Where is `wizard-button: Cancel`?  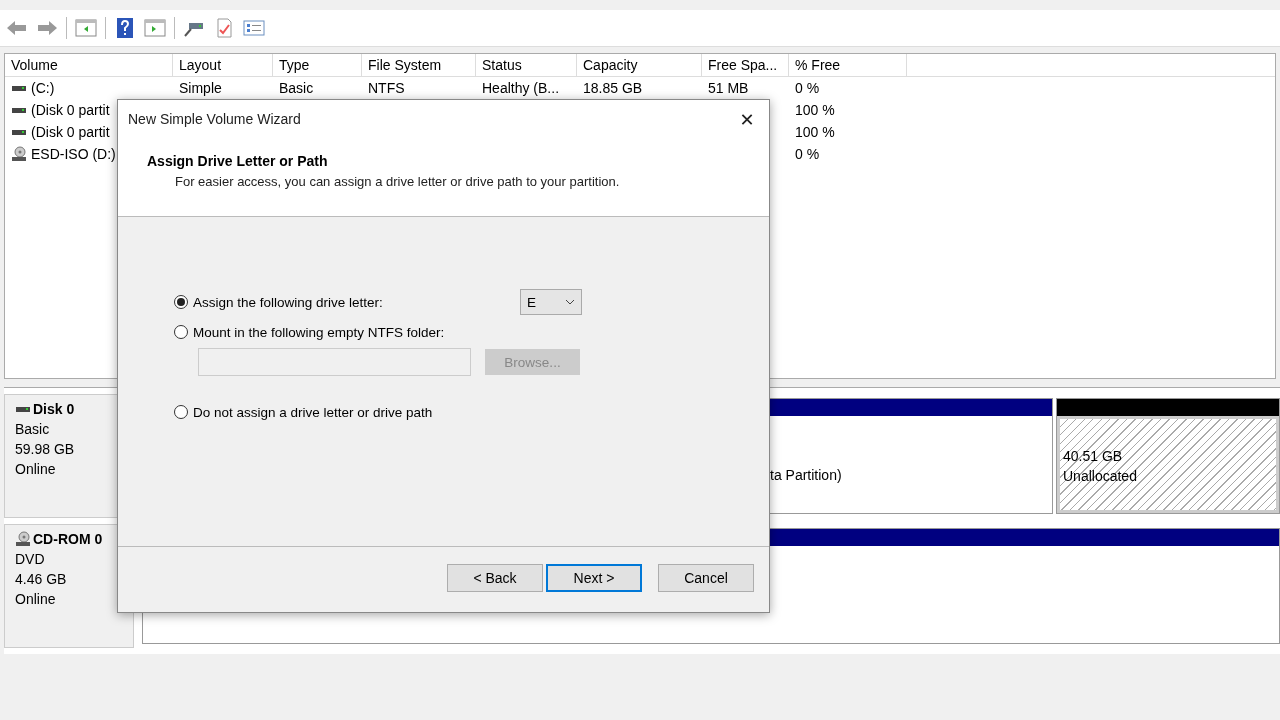
wizard-button: Cancel is located at coordinates (706, 578).